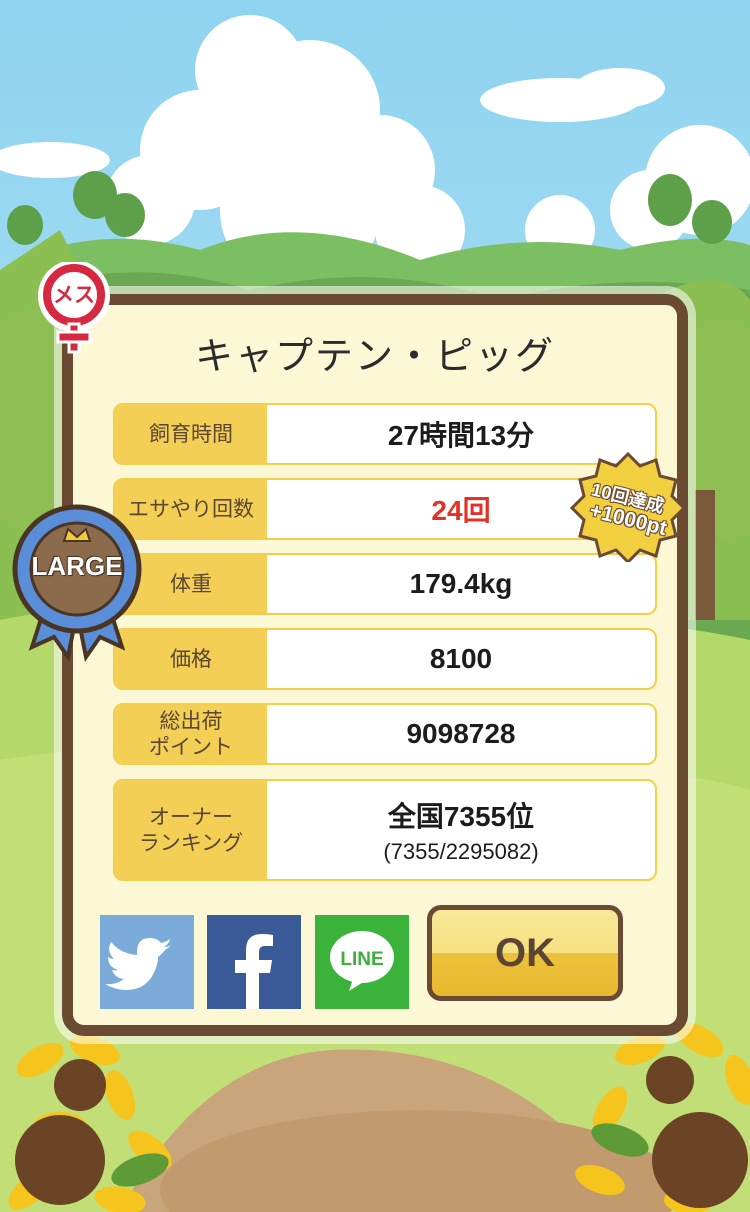  What do you see at coordinates (461, 851) in the screenshot?
I see `ranking-detail: (7355/2295082)` at bounding box center [461, 851].